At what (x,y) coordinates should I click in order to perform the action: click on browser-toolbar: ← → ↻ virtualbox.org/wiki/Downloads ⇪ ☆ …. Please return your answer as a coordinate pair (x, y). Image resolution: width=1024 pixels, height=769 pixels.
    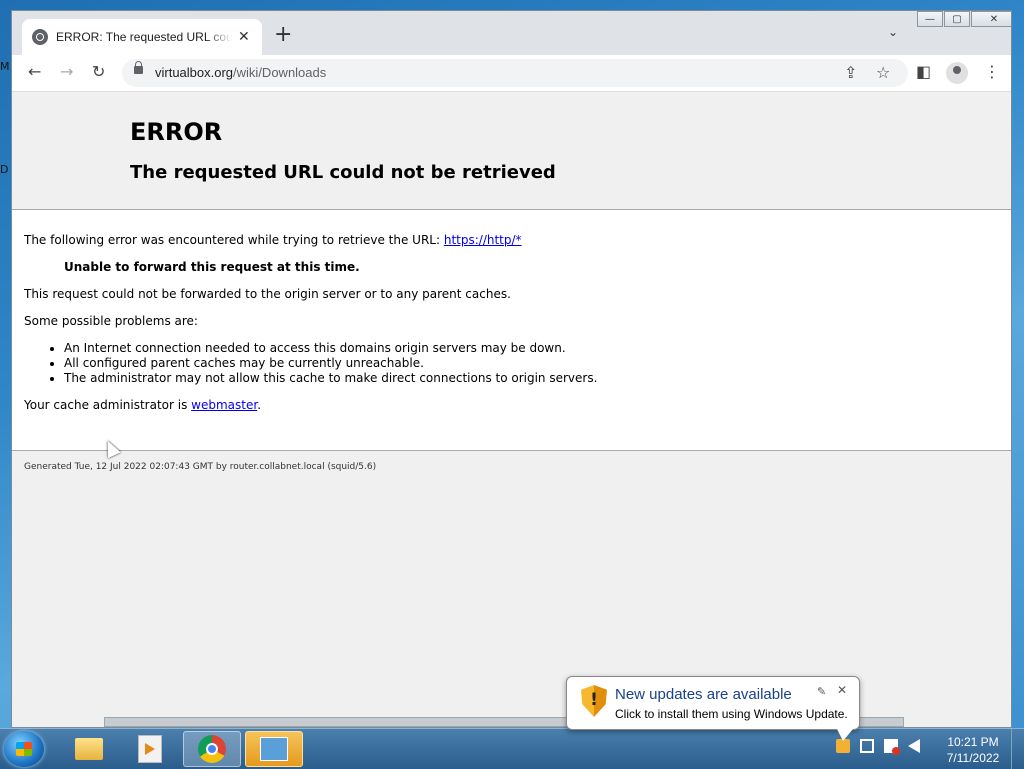
    Looking at the image, I should click on (511, 73).